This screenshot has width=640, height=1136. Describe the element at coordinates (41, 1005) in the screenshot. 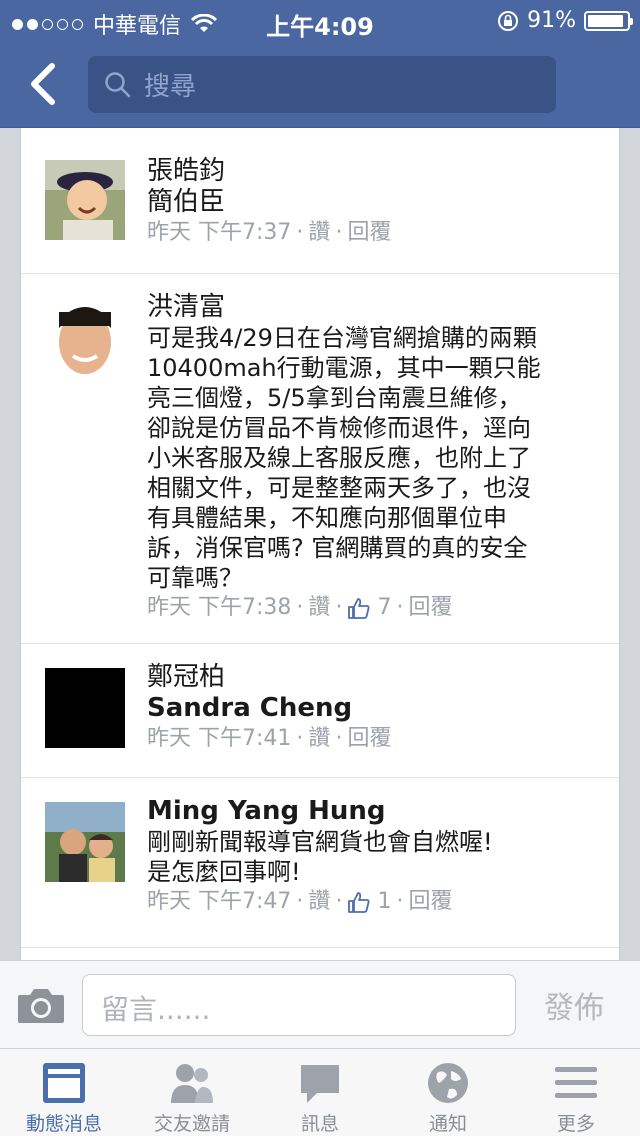

I see `camera-icon` at that location.